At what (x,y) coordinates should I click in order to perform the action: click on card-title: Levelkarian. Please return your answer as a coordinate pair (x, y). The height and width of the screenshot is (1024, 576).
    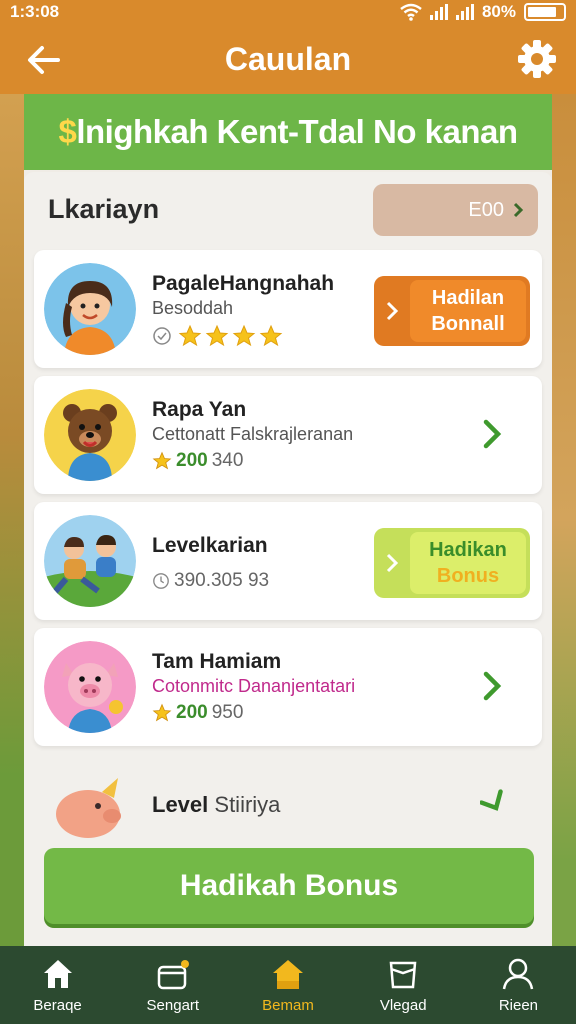
    Looking at the image, I should click on (210, 545).